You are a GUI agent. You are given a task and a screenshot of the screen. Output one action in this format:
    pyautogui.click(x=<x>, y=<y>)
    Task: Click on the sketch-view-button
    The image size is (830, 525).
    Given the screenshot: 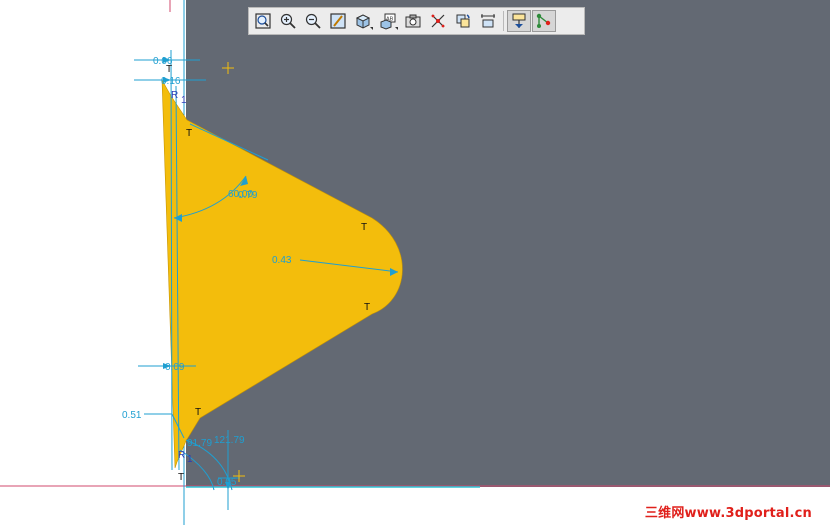 What is the action you would take?
    pyautogui.click(x=519, y=21)
    